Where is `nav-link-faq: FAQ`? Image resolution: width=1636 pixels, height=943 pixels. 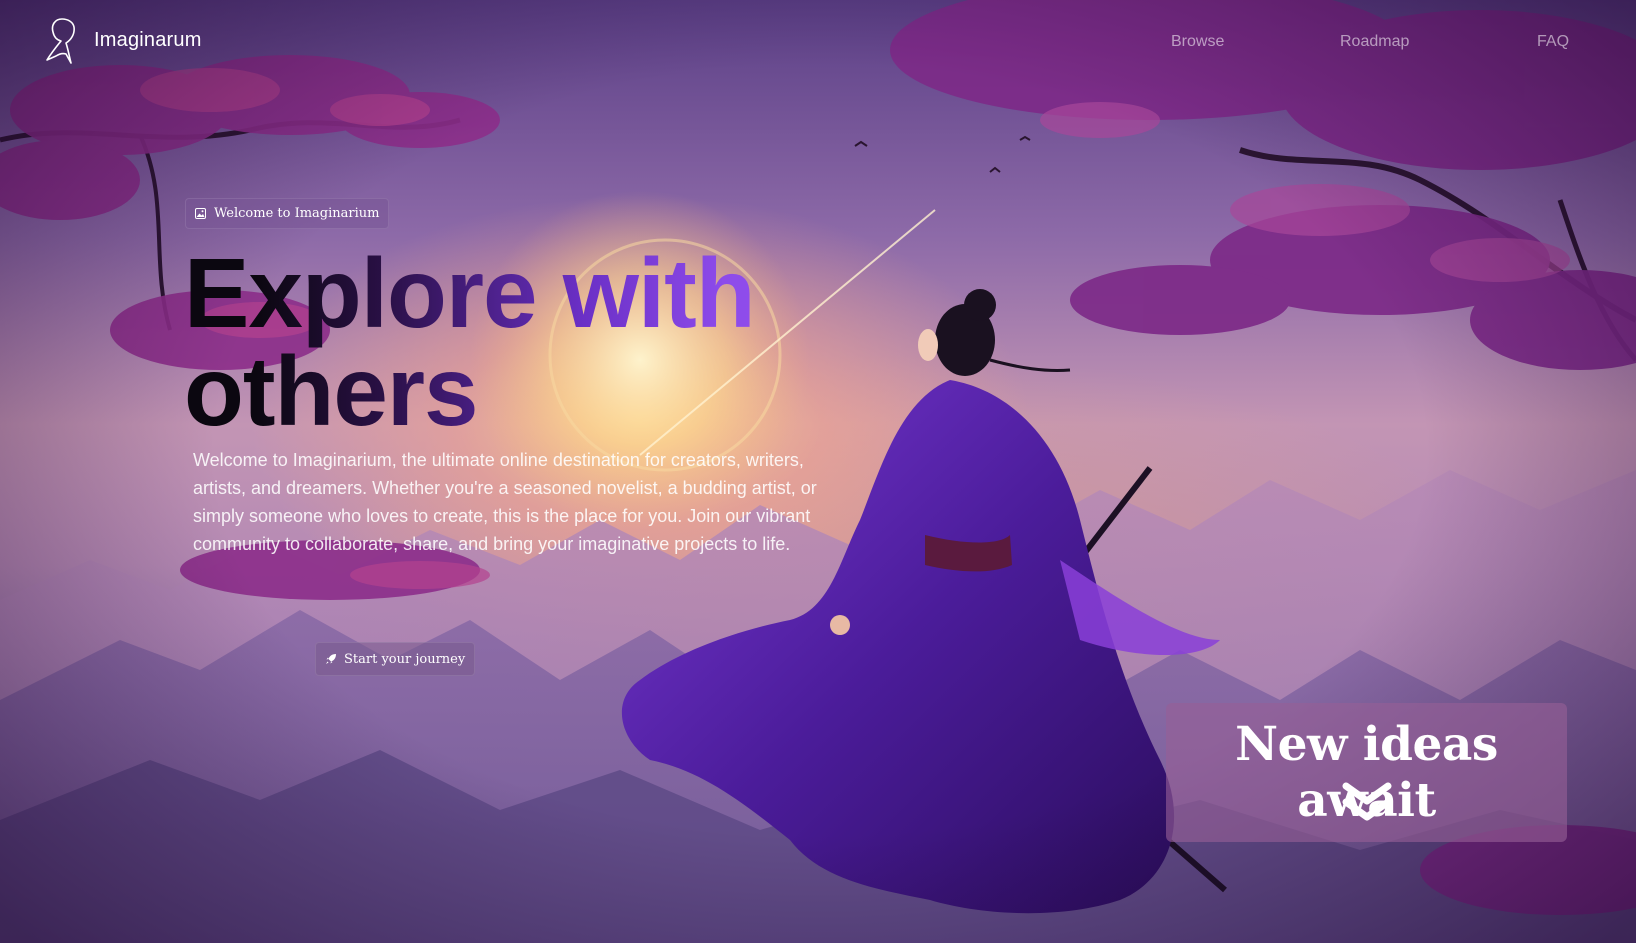 nav-link-faq: FAQ is located at coordinates (1553, 42).